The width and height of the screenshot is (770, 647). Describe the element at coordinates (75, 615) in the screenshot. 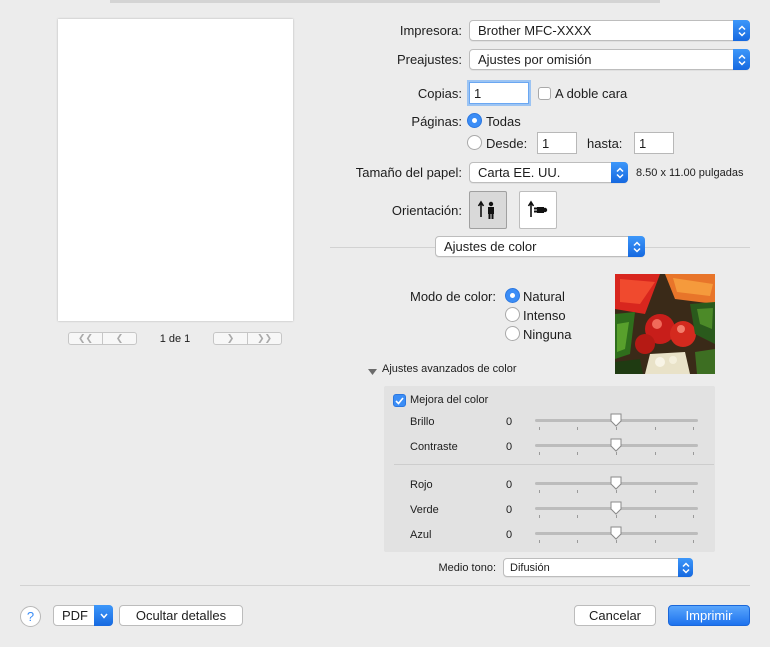

I see `pdf-label: PDF` at that location.